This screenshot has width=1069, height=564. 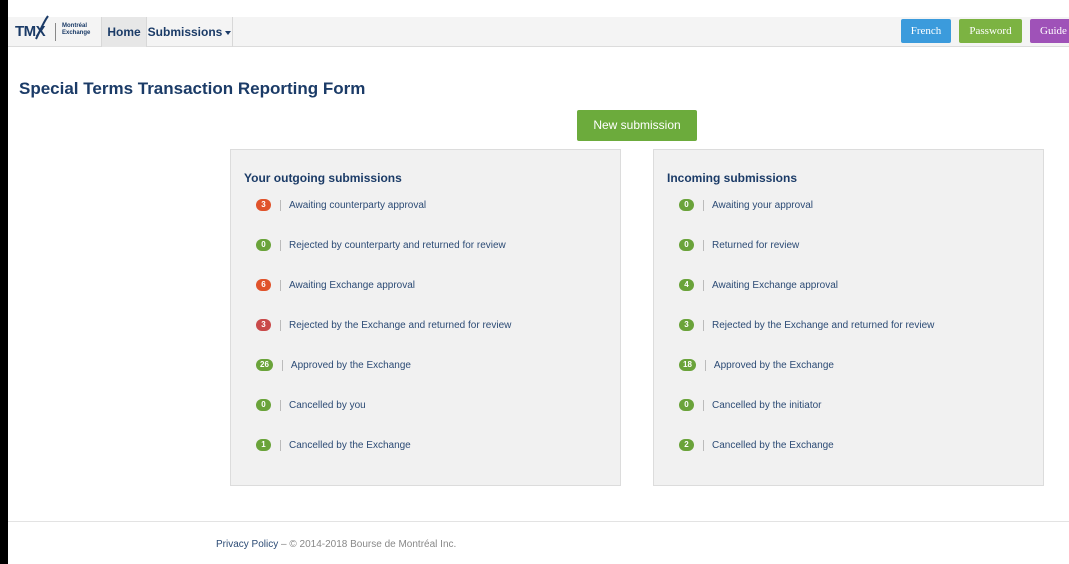 What do you see at coordinates (773, 445) in the screenshot?
I see `incoming-status-link: Cancelled by the Exchange` at bounding box center [773, 445].